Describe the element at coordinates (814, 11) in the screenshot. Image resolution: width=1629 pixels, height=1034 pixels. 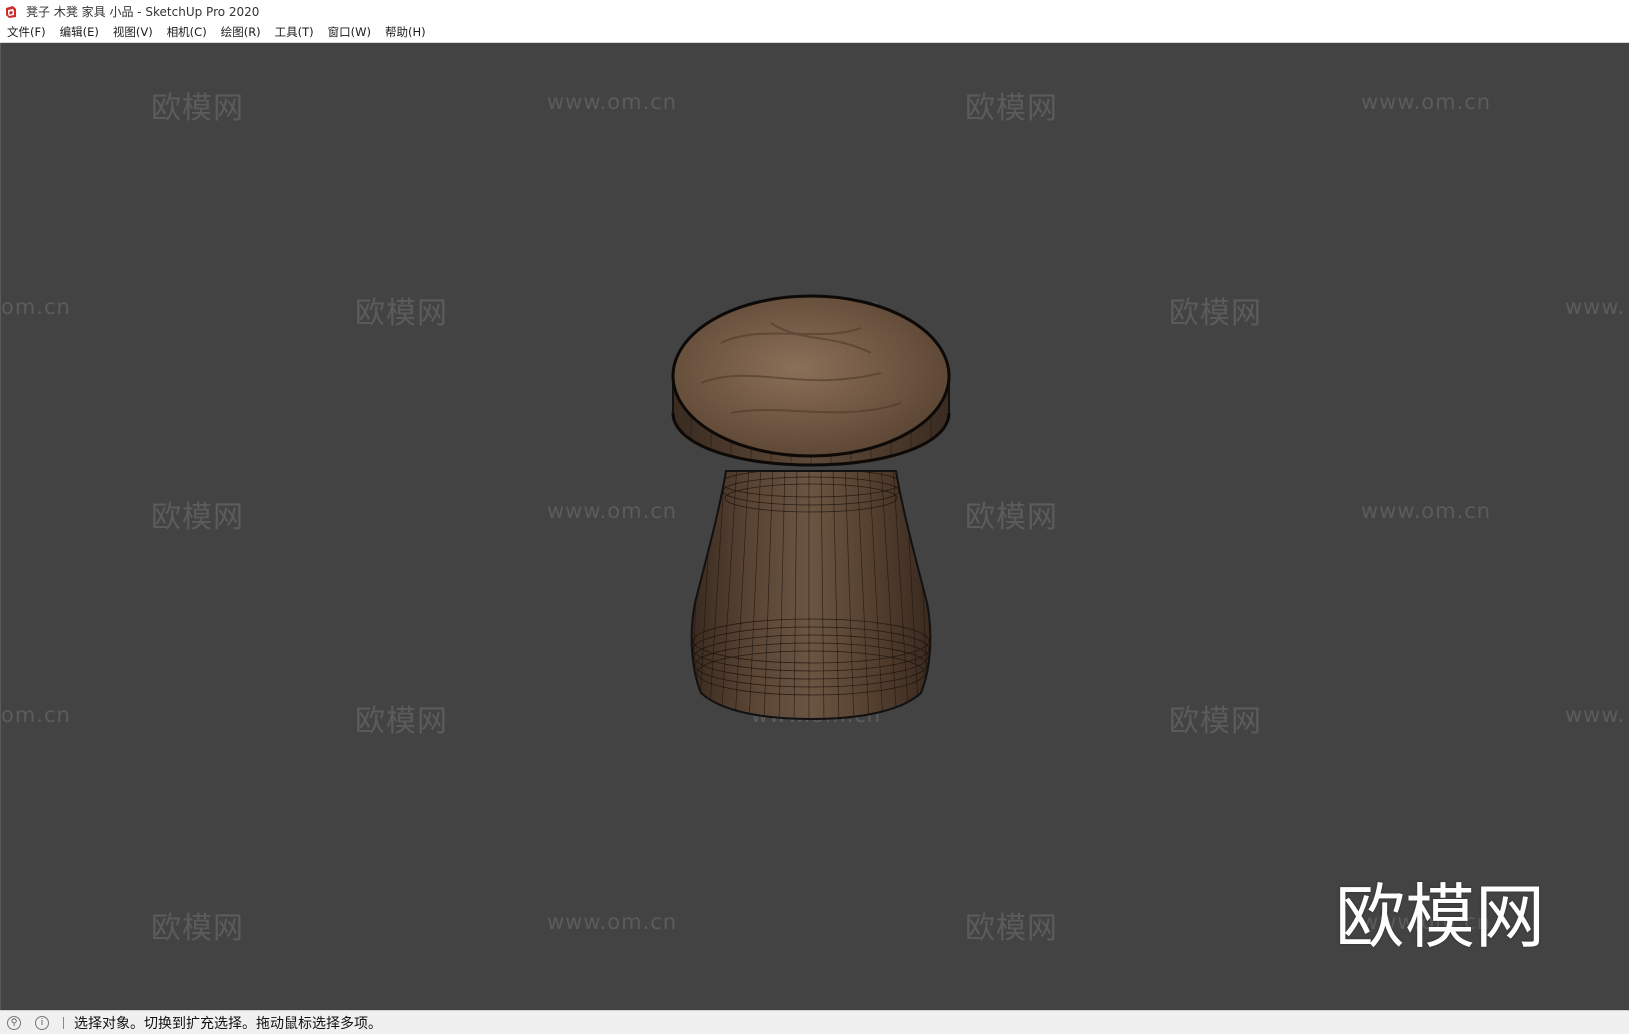
I see `title-bar: 凳子 木凳 家具 小品 - SketchUp Pro 2020` at that location.